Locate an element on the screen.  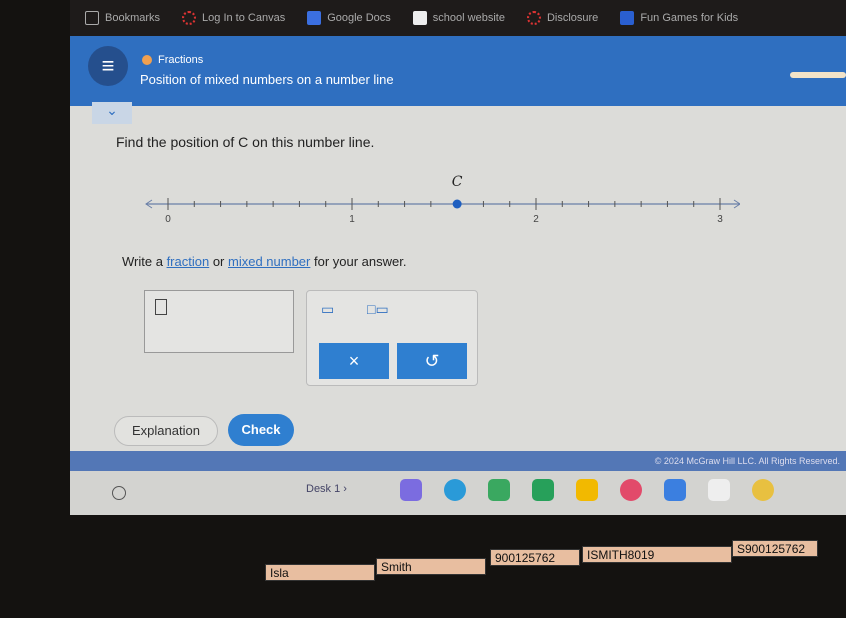
drive-app-icon is located at coordinates (499, 490).